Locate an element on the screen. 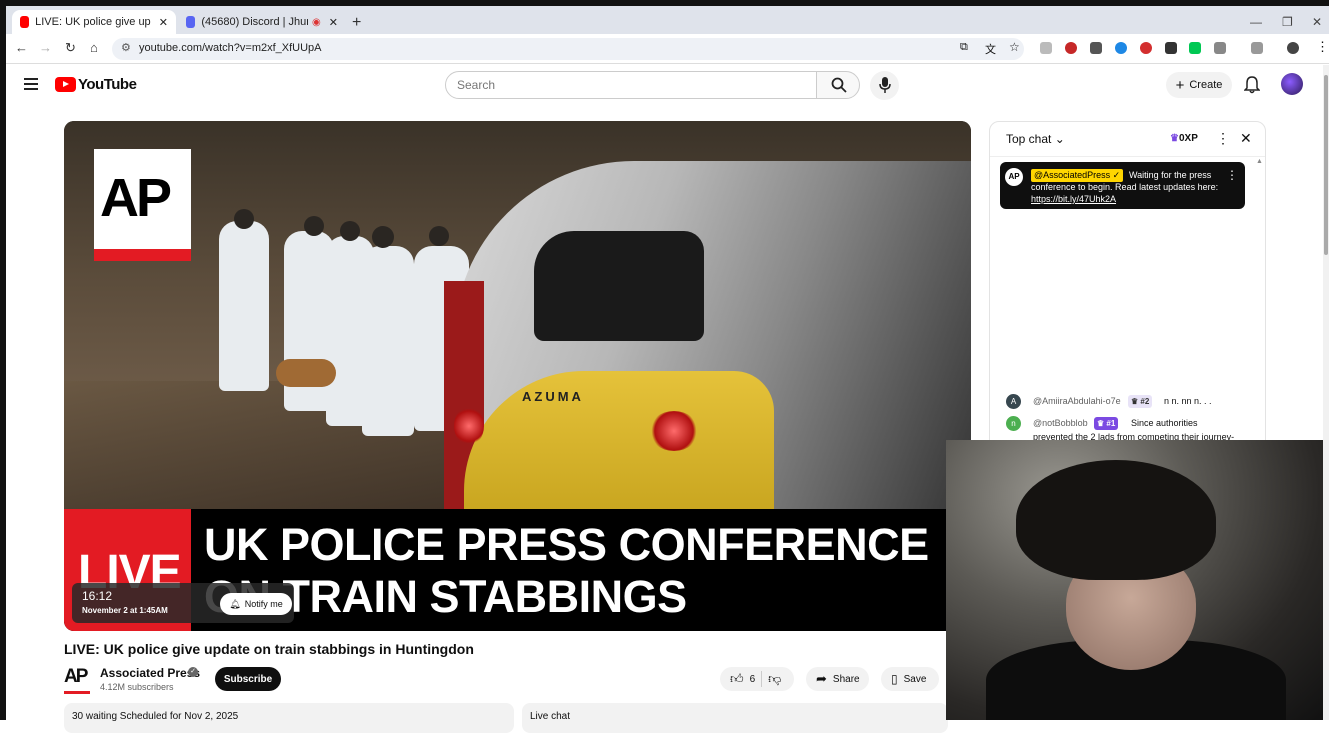 Image resolution: width=1329 pixels, height=733 pixels. page-scrollbar is located at coordinates (1326, 392).